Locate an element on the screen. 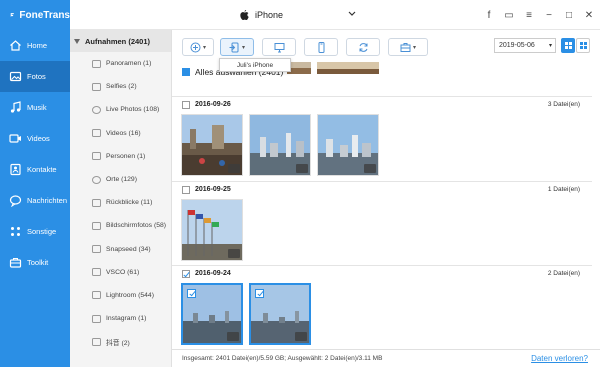 This screenshot has width=600, height=367. minimize-icon: − is located at coordinates (549, 15).